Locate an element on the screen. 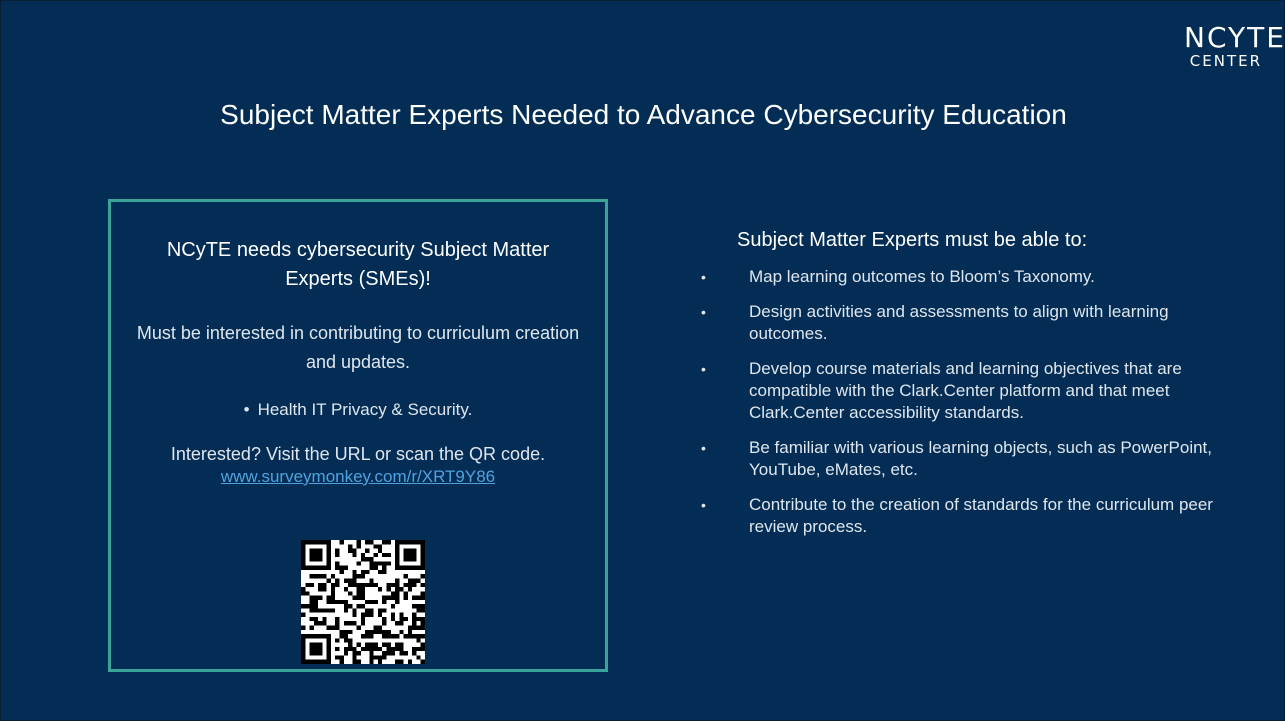 This screenshot has width=1285, height=721. survey-link: www.surveymonkey.com/r/XRT9Y86 is located at coordinates (358, 476).